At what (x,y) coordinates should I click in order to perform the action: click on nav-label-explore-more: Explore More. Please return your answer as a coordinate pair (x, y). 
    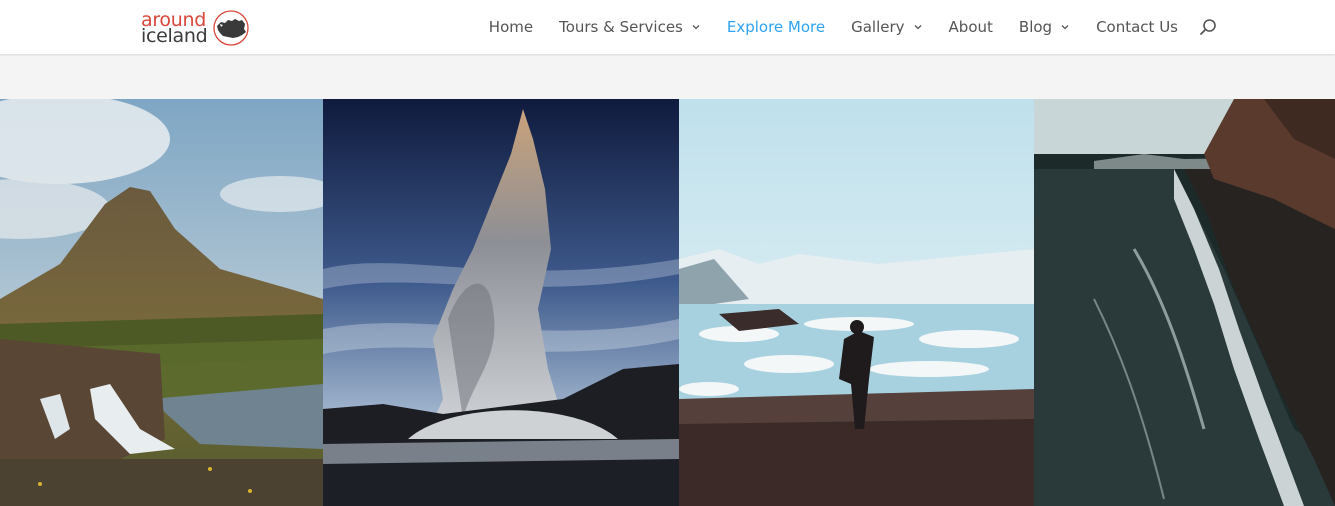
    Looking at the image, I should click on (776, 27).